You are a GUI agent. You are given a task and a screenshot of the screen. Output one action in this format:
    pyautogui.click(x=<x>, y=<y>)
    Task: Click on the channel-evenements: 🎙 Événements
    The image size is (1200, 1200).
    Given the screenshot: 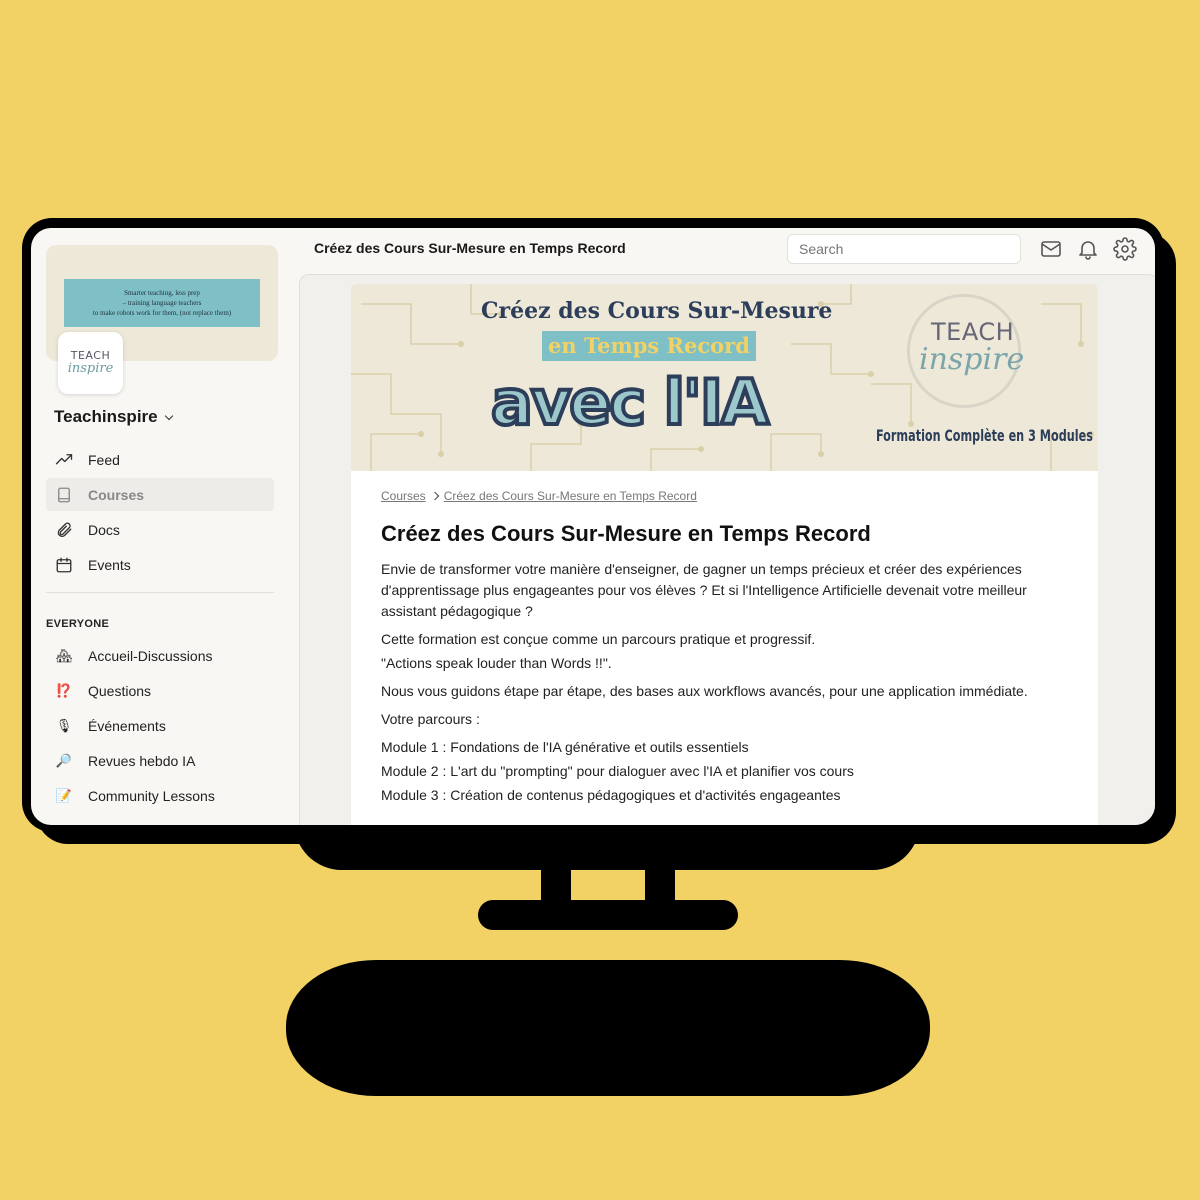 What is the action you would take?
    pyautogui.click(x=160, y=725)
    